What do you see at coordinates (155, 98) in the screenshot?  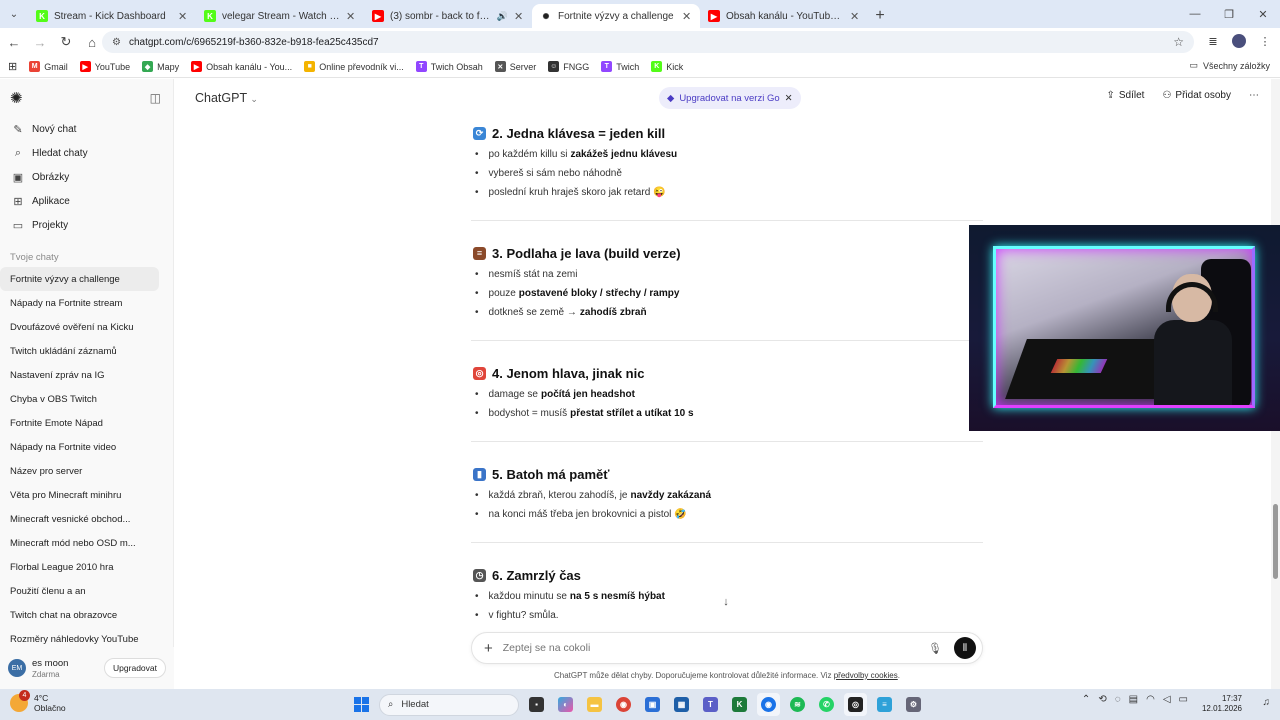 I see `sidebar-toggle-icon: ◫` at bounding box center [155, 98].